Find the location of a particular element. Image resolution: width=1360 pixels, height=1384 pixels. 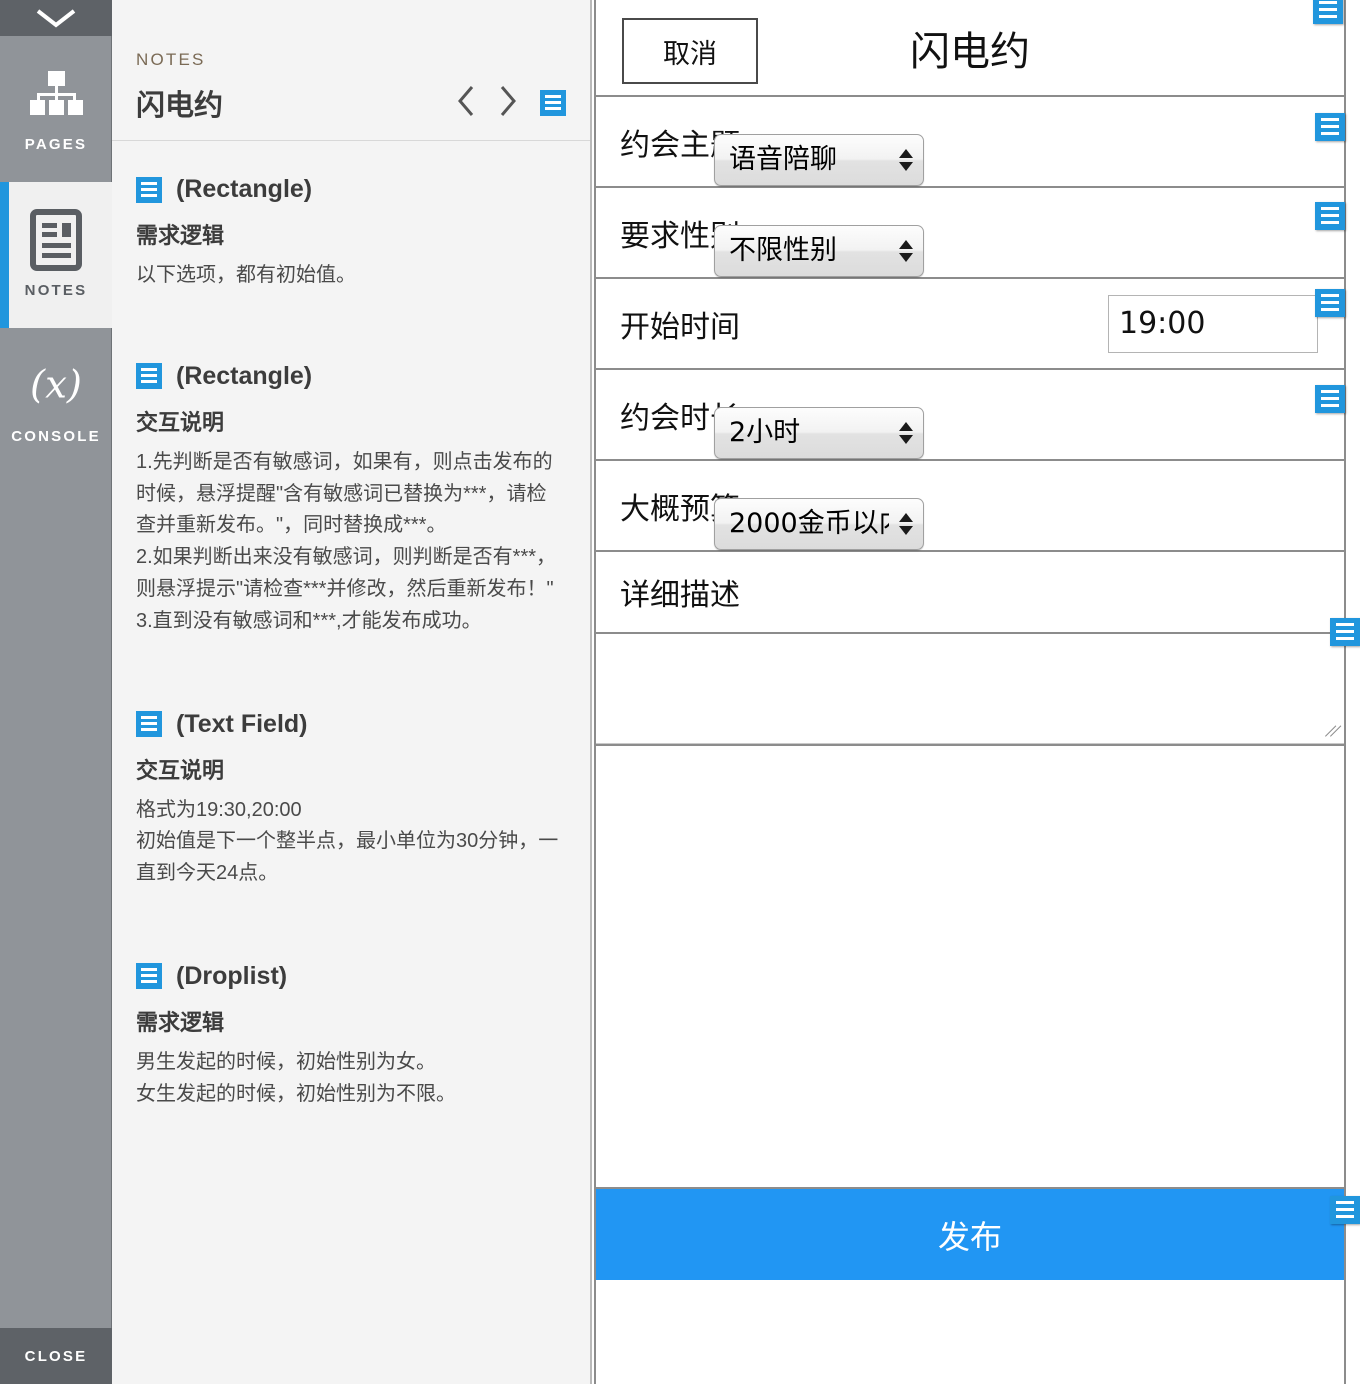

rail-item-pages: PAGES is located at coordinates (56, 109).